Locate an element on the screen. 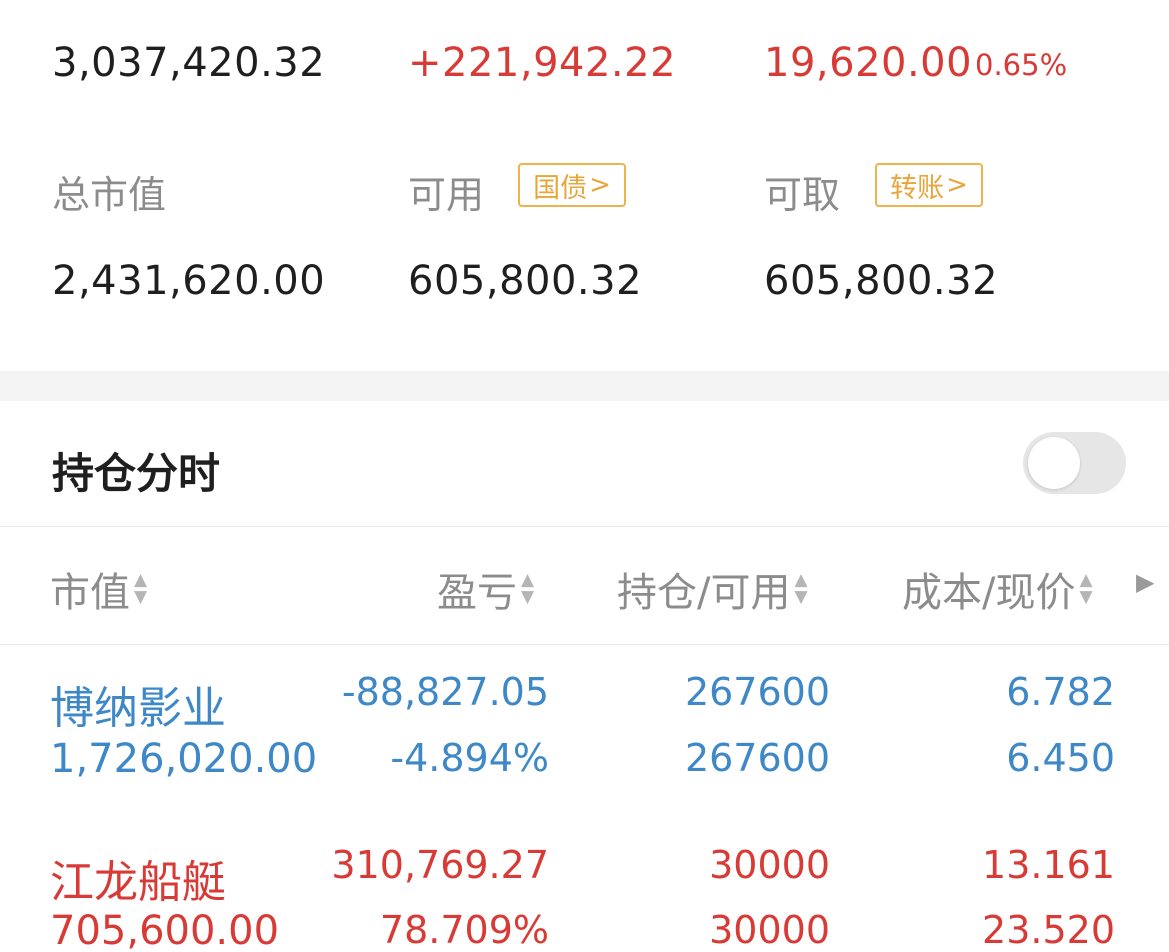  stock-position: 30000 is located at coordinates (769, 865).